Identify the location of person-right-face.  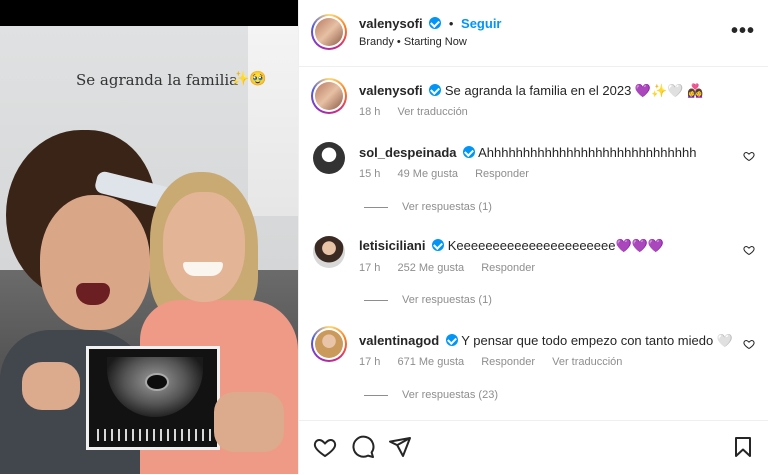
(204, 247).